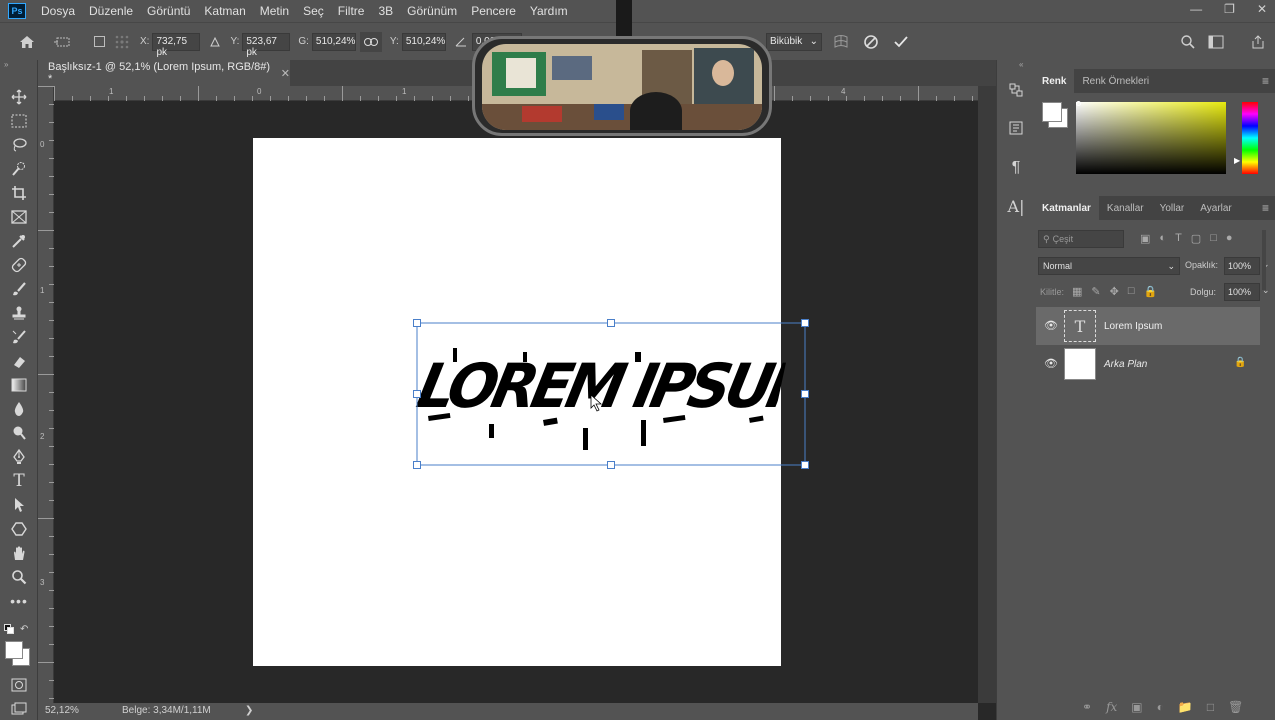 The height and width of the screenshot is (720, 1275). Describe the element at coordinates (1016, 90) in the screenshot. I see `history-panel-icon` at that location.